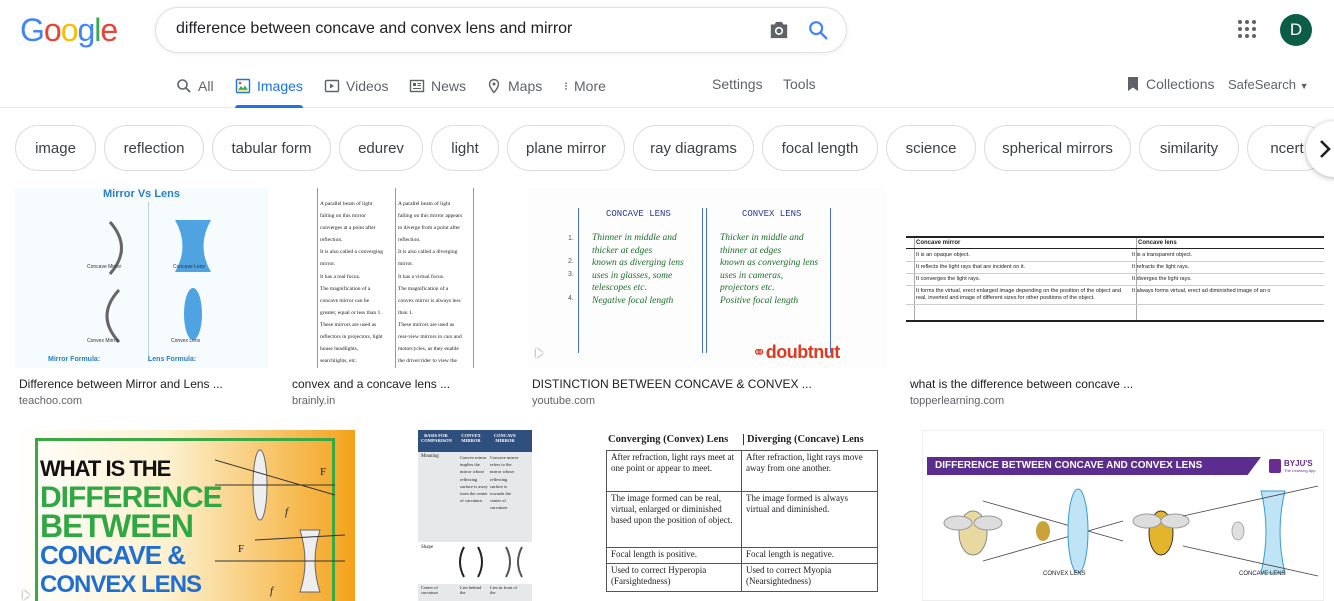 The height and width of the screenshot is (601, 1334). What do you see at coordinates (799, 84) in the screenshot?
I see `tools-link: Tools` at bounding box center [799, 84].